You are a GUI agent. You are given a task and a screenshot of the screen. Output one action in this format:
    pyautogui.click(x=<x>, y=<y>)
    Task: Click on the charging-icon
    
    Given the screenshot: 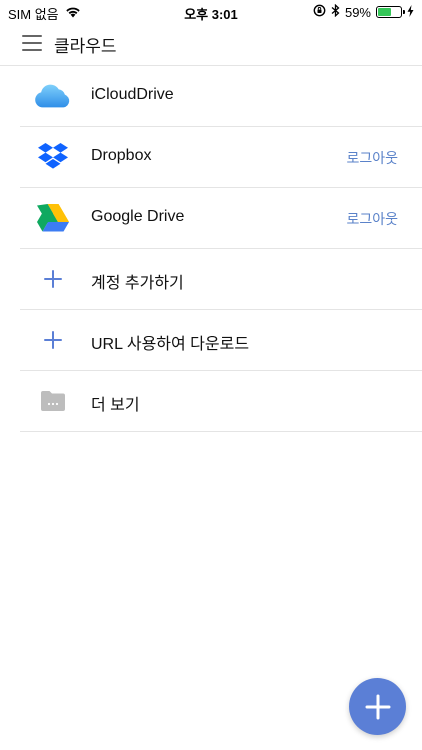 What is the action you would take?
    pyautogui.click(x=410, y=12)
    